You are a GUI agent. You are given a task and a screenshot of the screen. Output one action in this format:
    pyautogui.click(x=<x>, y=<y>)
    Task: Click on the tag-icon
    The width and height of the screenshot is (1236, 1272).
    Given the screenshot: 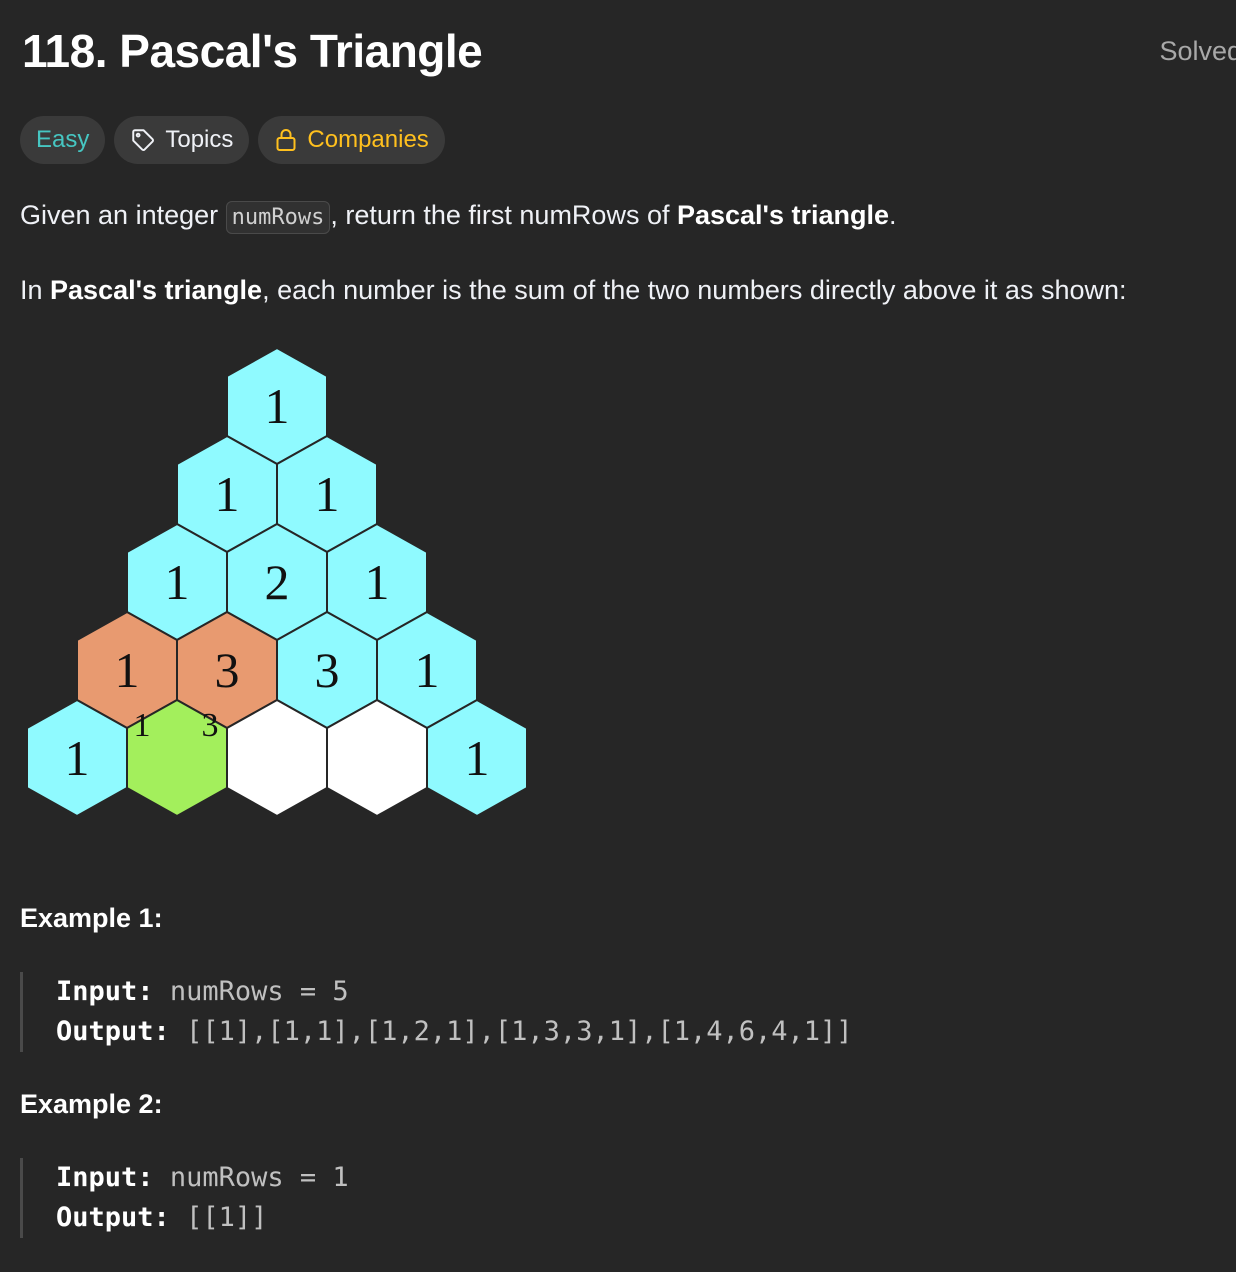 What is the action you would take?
    pyautogui.click(x=143, y=140)
    